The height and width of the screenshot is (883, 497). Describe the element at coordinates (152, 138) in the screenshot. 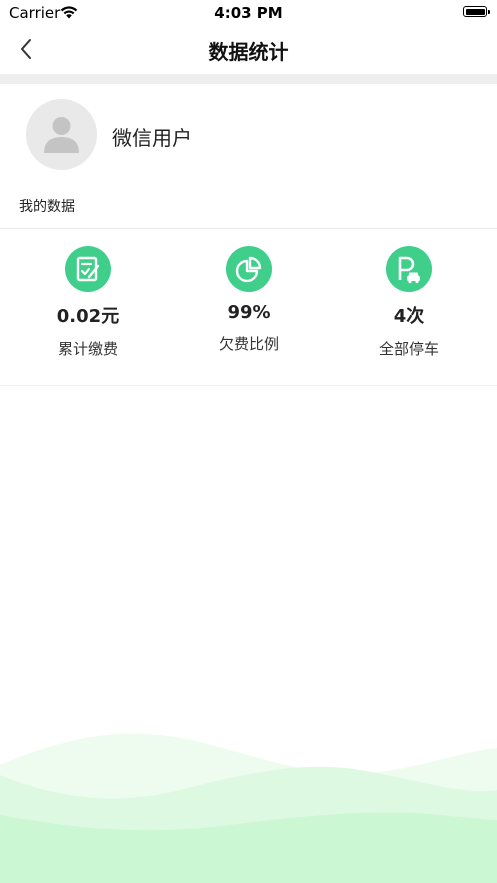

I see `username: 微信用户` at that location.